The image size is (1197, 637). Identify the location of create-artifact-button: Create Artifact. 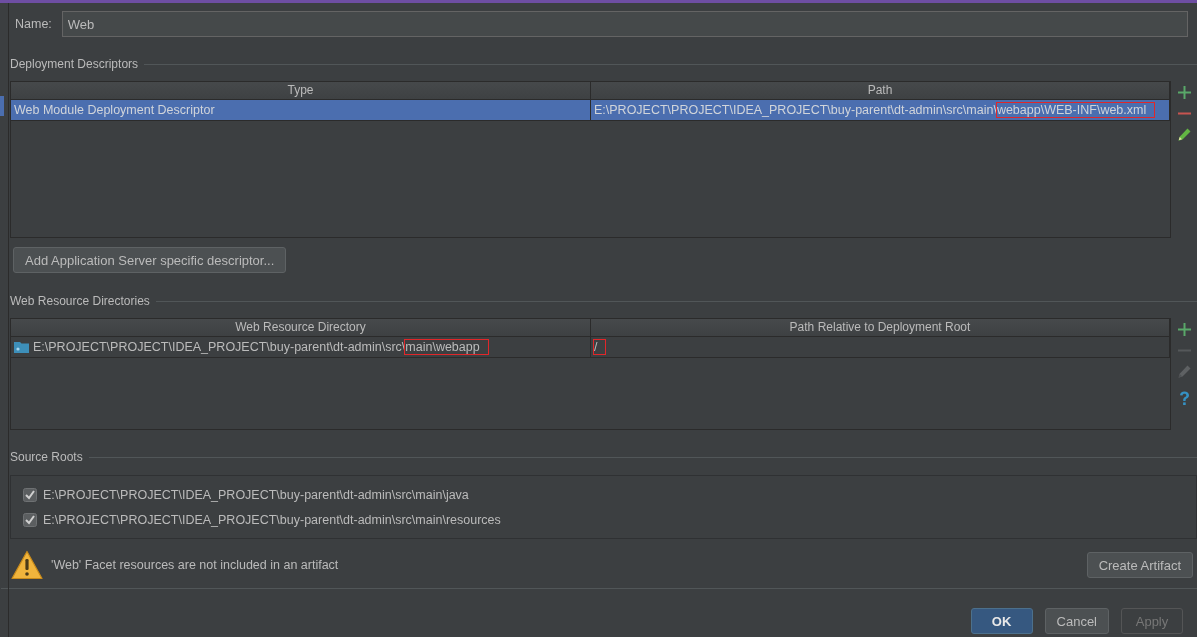
(1139, 565).